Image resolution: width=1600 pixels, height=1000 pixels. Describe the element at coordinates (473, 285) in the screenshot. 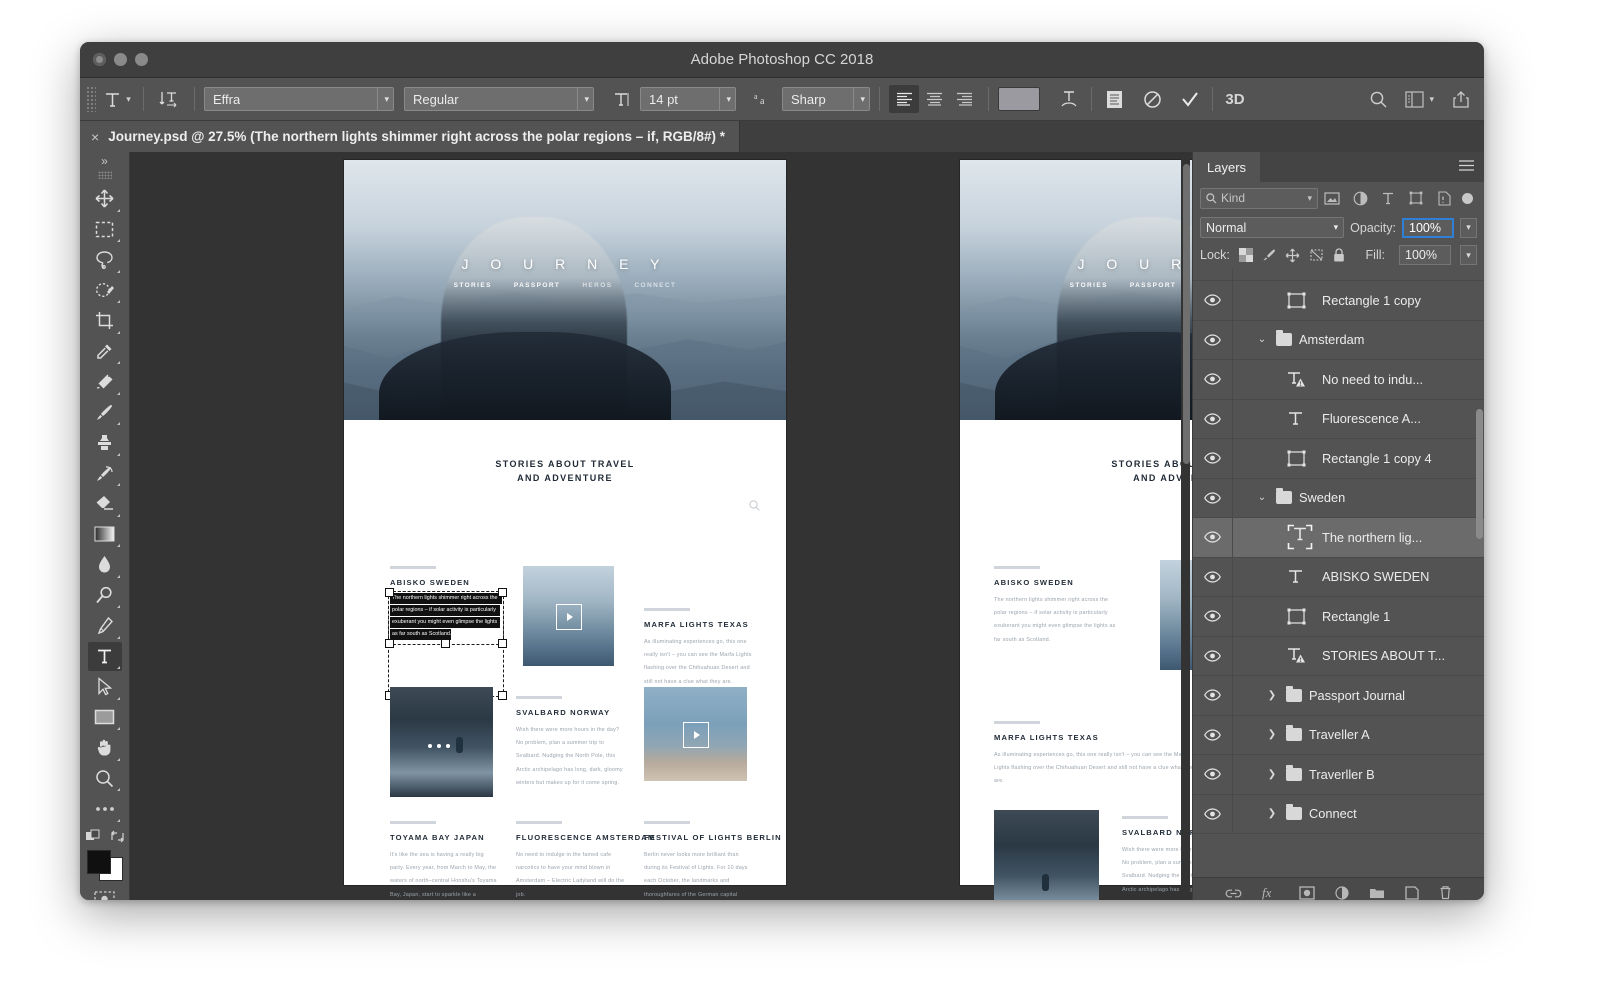

I see `nav-item-stories: STORIES` at that location.